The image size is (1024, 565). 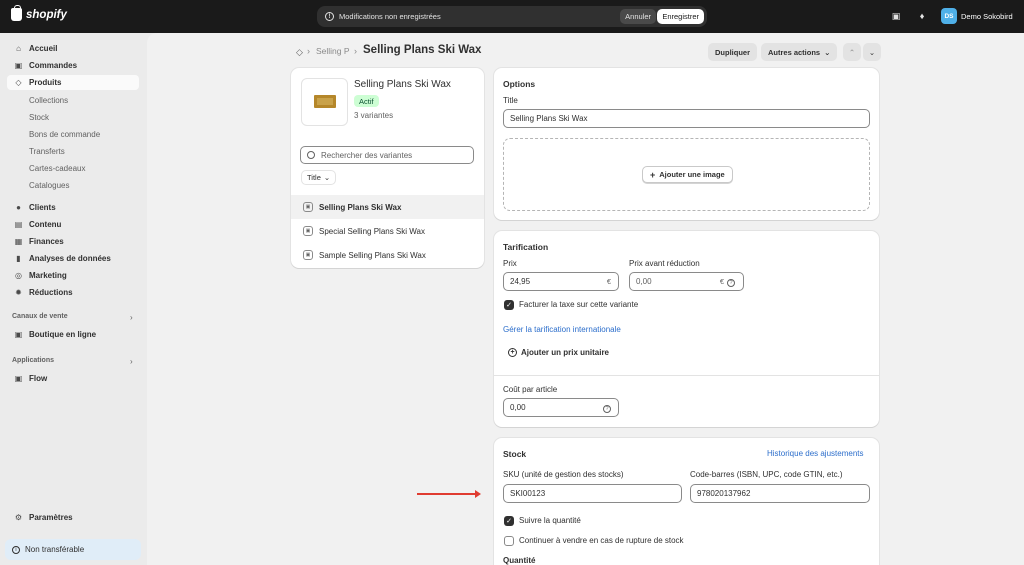 What do you see at coordinates (374, 115) in the screenshot?
I see `variant-count: 3 variantes` at bounding box center [374, 115].